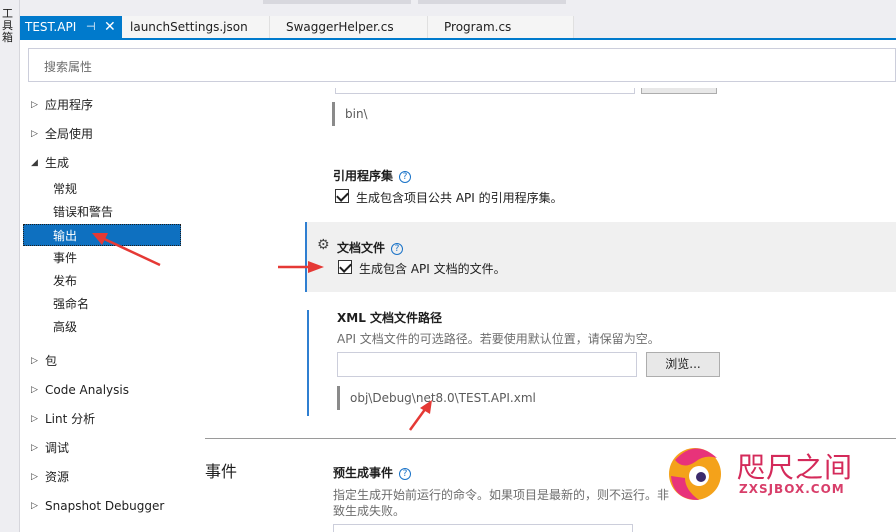  What do you see at coordinates (483, 528) in the screenshot?
I see `pre-build-input` at bounding box center [483, 528].